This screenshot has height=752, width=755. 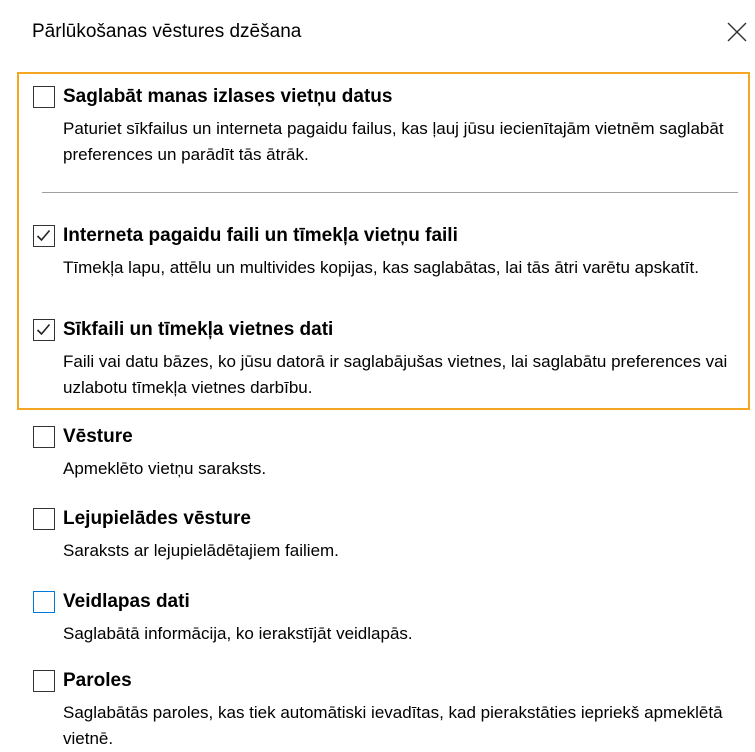 What do you see at coordinates (227, 97) in the screenshot?
I see `preserve-favorites-label: Saglabāt manas izlases vietņu datus` at bounding box center [227, 97].